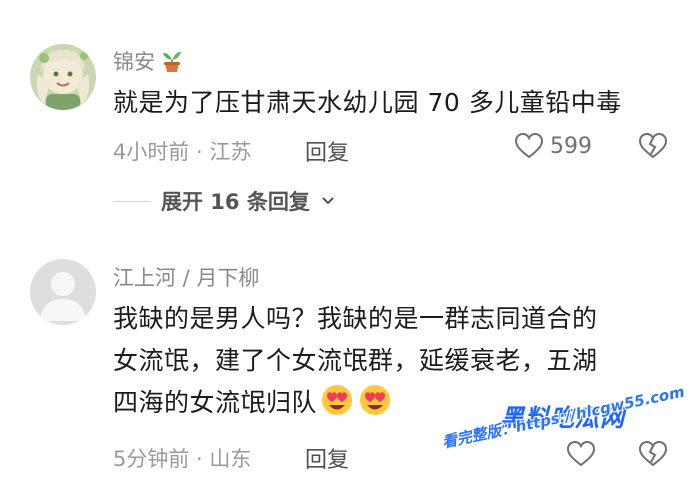  I want to click on avatar, so click(63, 292).